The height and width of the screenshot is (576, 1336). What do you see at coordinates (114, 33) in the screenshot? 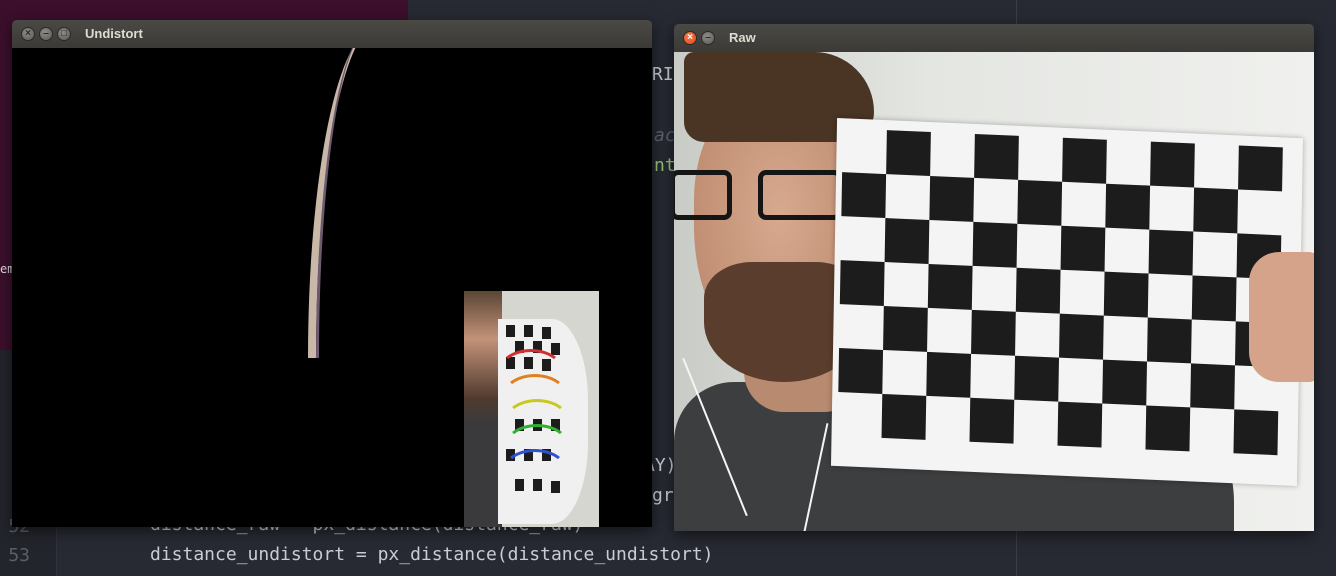
I see `window-title: Undistort` at bounding box center [114, 33].